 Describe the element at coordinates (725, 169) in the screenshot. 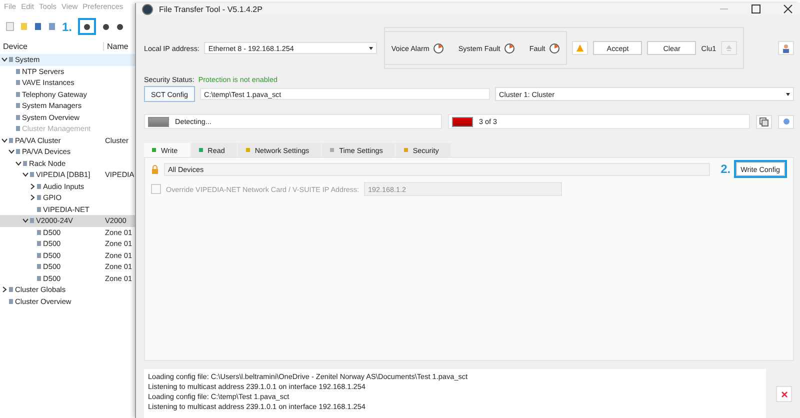

I see `step-label: 2.` at that location.